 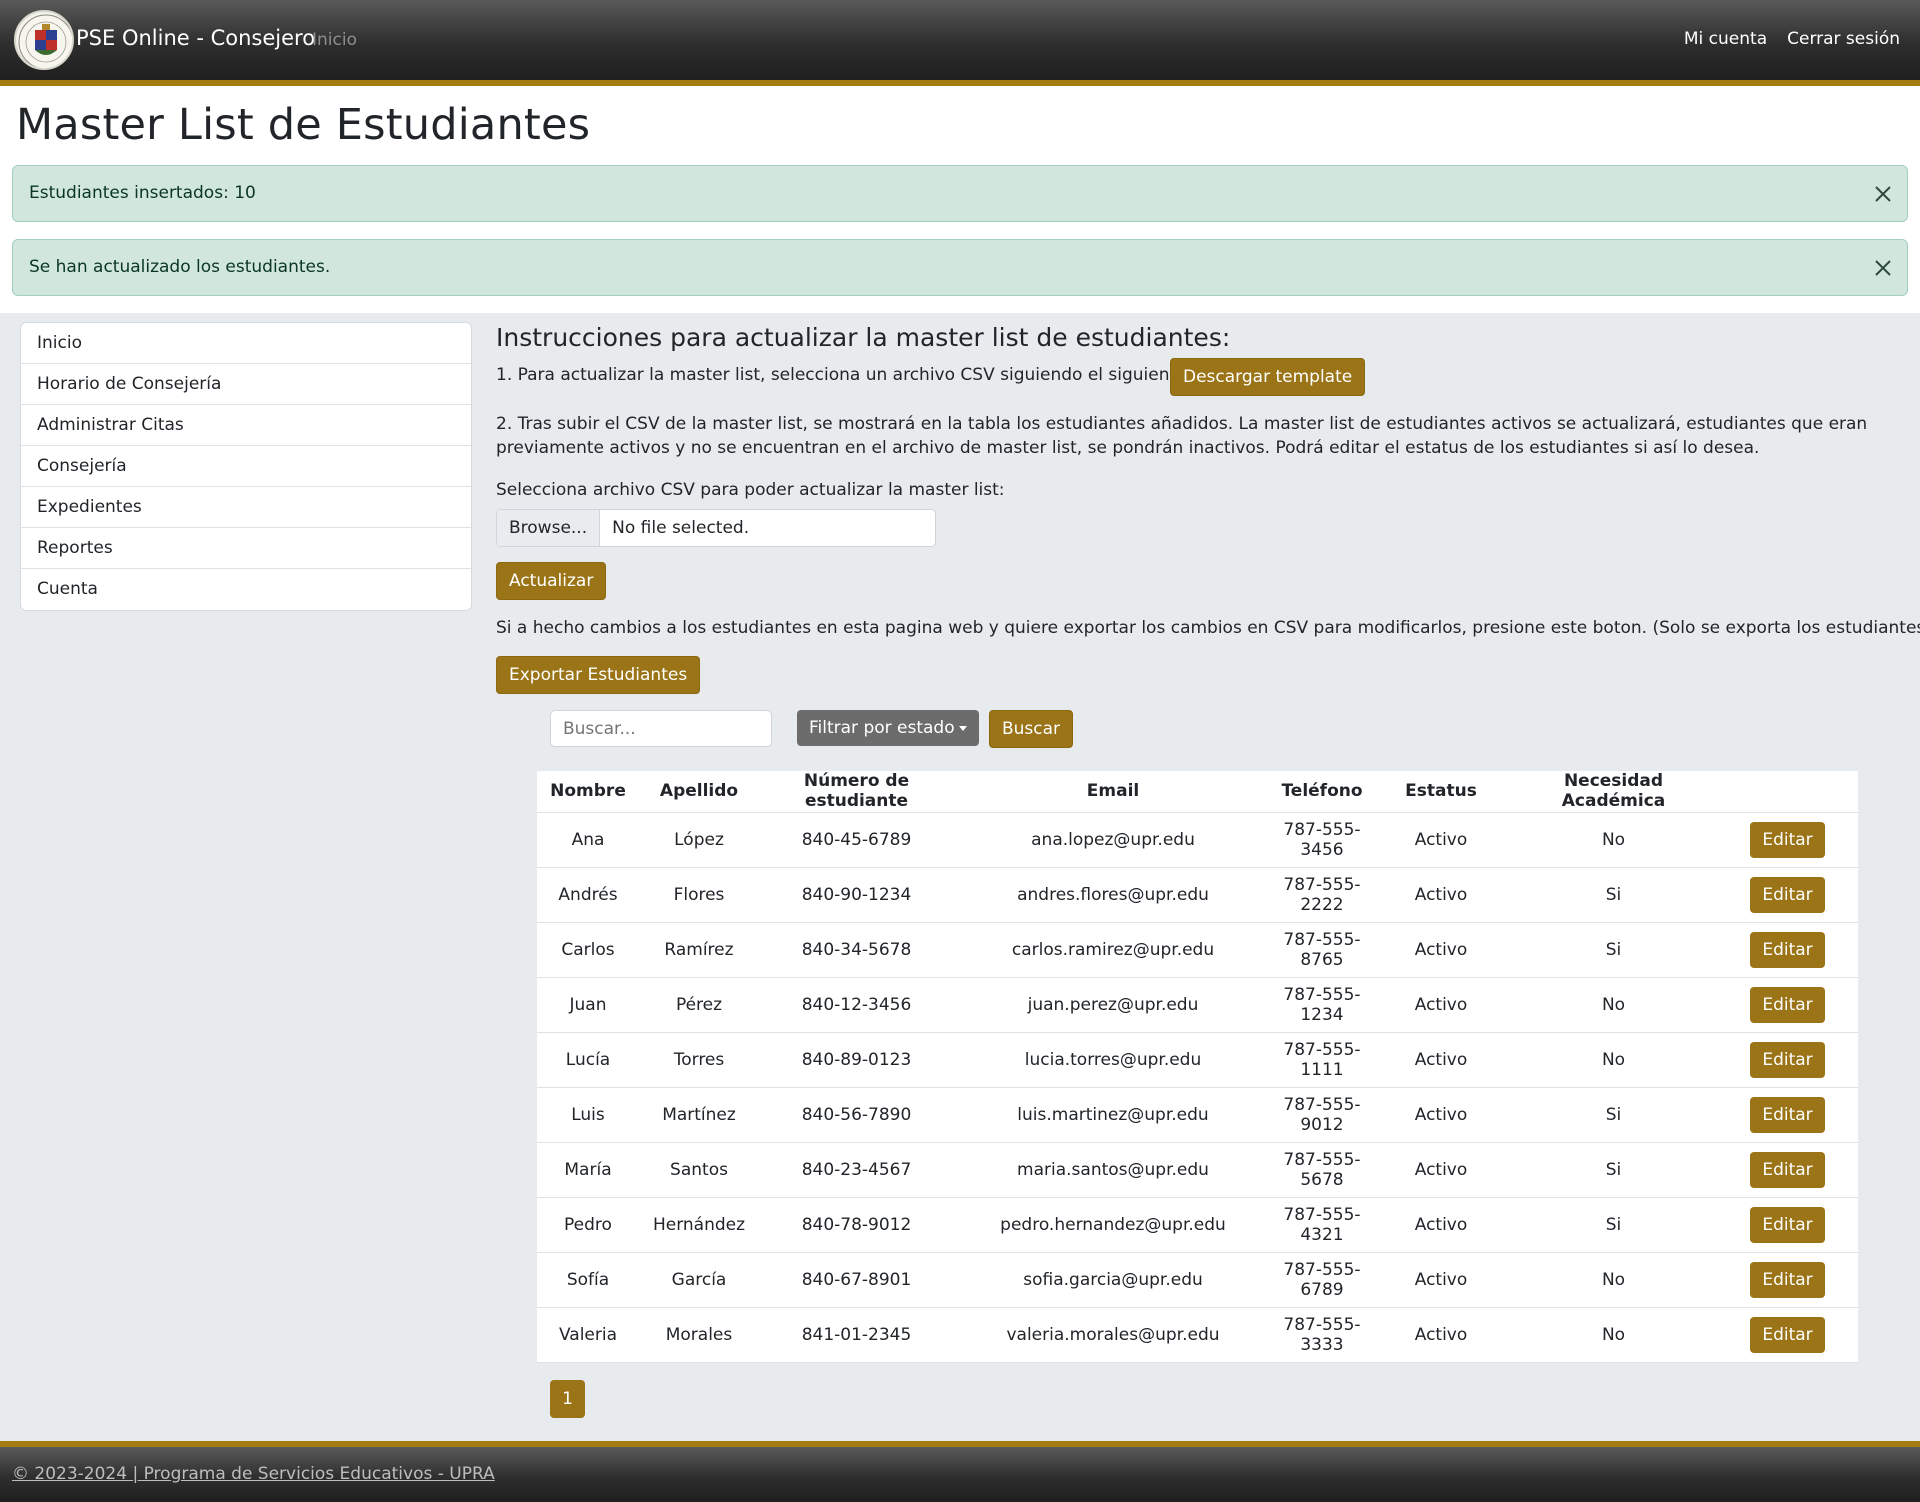 I want to click on cell-numero: 840-90-1234, so click(x=856, y=895).